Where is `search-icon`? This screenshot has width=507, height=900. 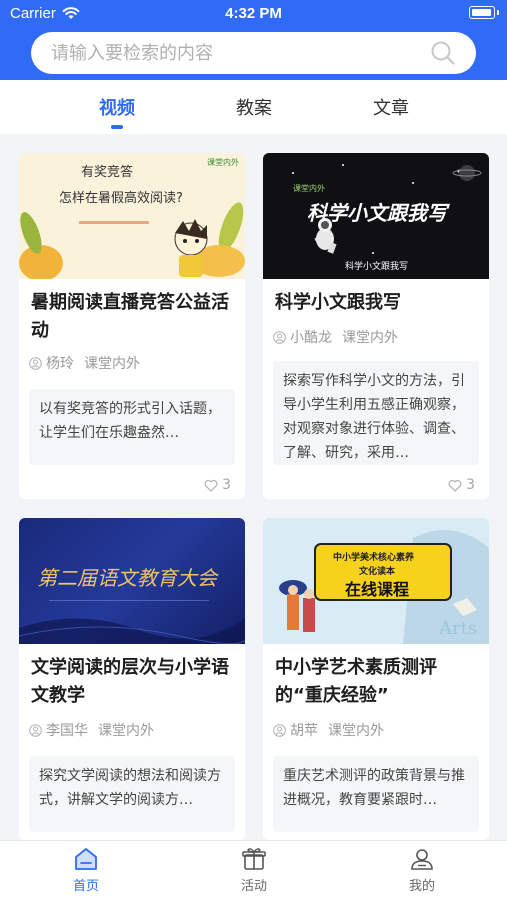
search-icon is located at coordinates (443, 53).